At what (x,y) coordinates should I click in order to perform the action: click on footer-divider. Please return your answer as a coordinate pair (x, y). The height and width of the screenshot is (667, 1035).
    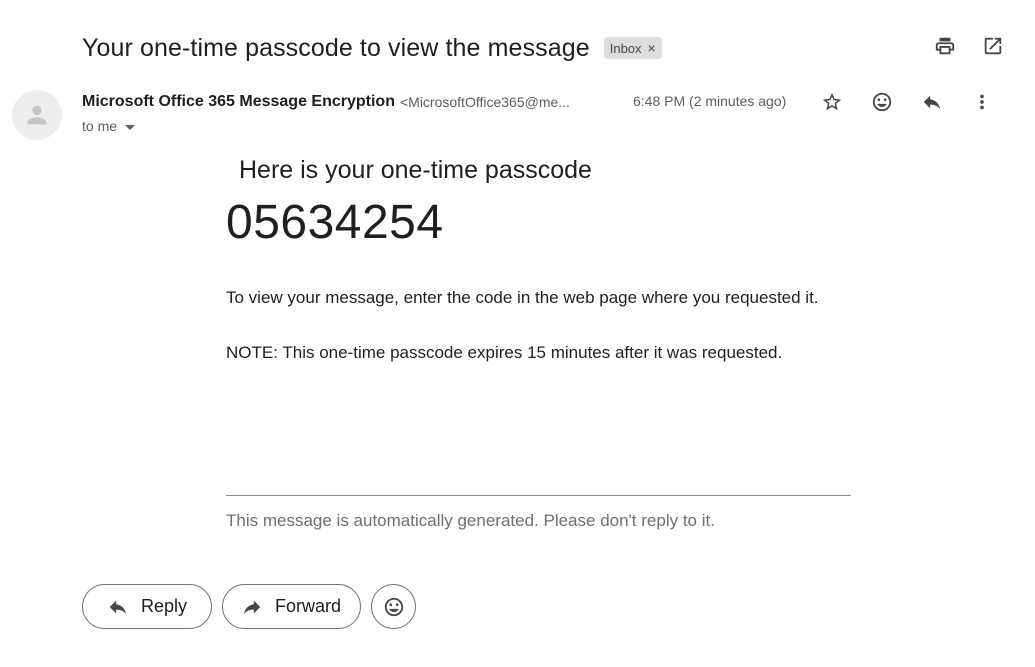
    Looking at the image, I should click on (538, 495).